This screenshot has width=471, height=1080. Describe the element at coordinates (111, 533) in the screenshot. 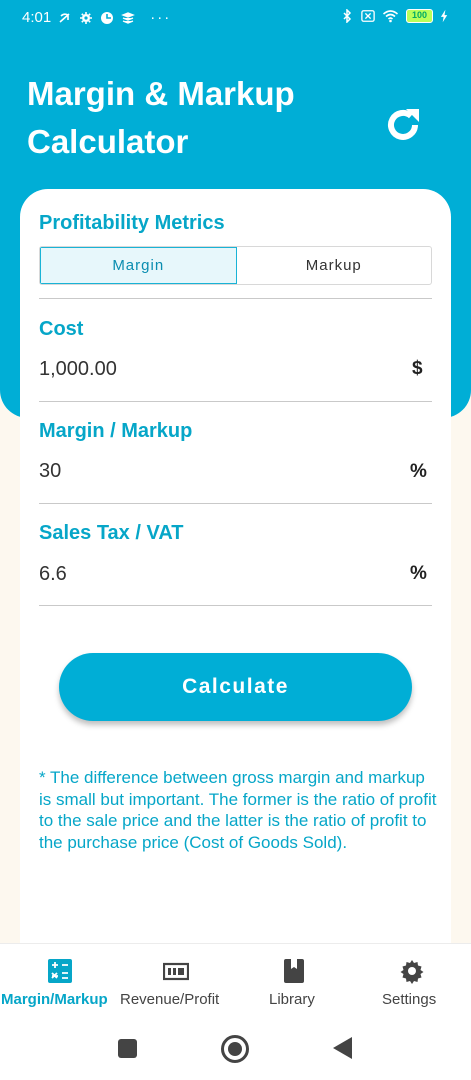

I see `sales-tax-label: Sales Tax / VAT` at that location.